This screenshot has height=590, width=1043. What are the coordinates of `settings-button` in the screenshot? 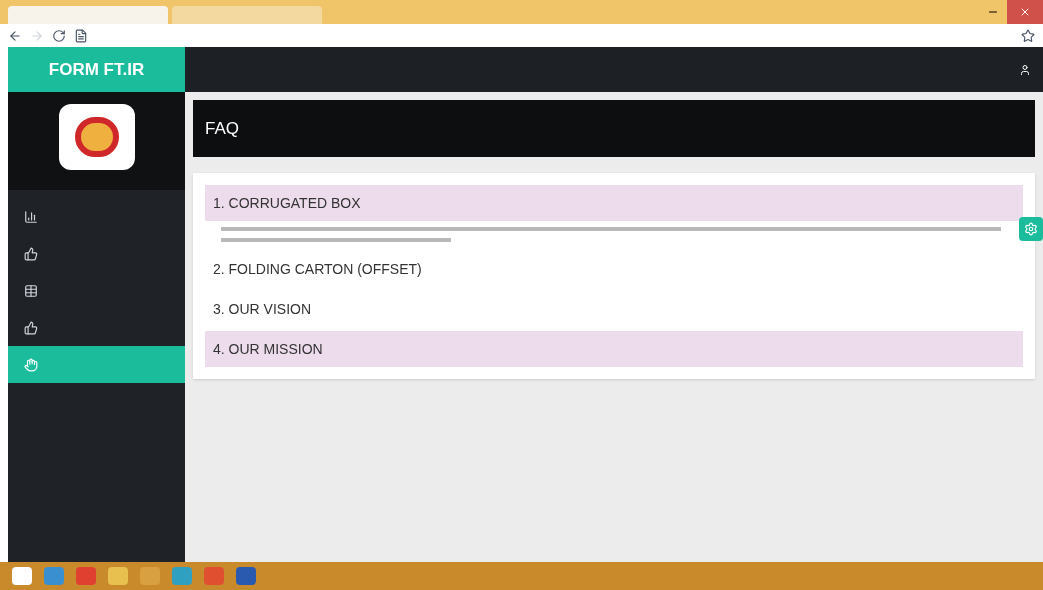 It's located at (1031, 229).